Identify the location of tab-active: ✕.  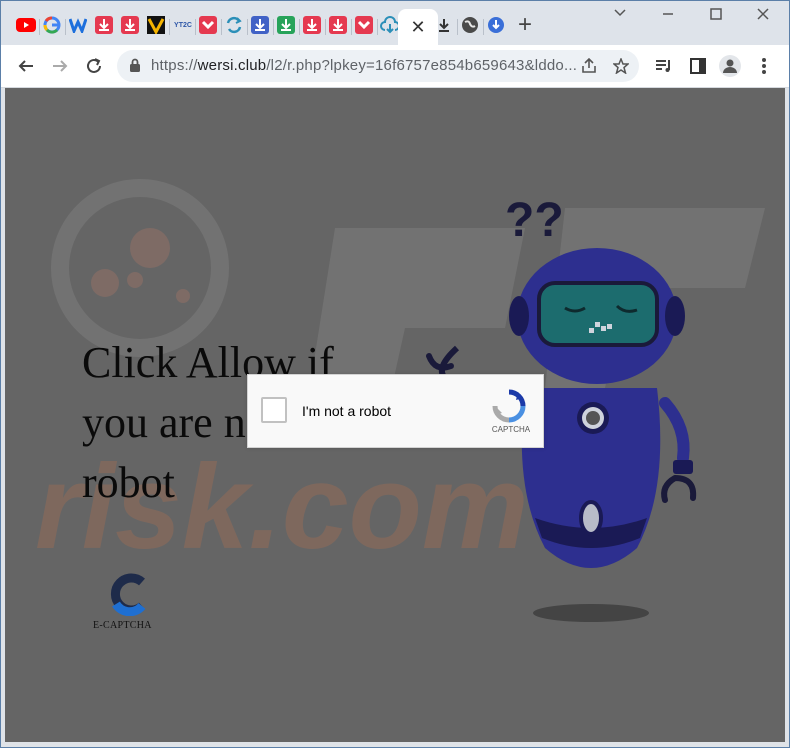
(418, 27).